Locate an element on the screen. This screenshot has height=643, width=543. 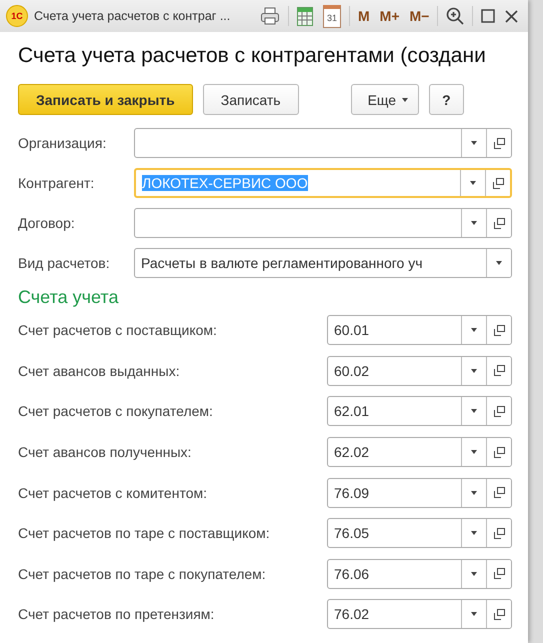
help-button: ? is located at coordinates (446, 99).